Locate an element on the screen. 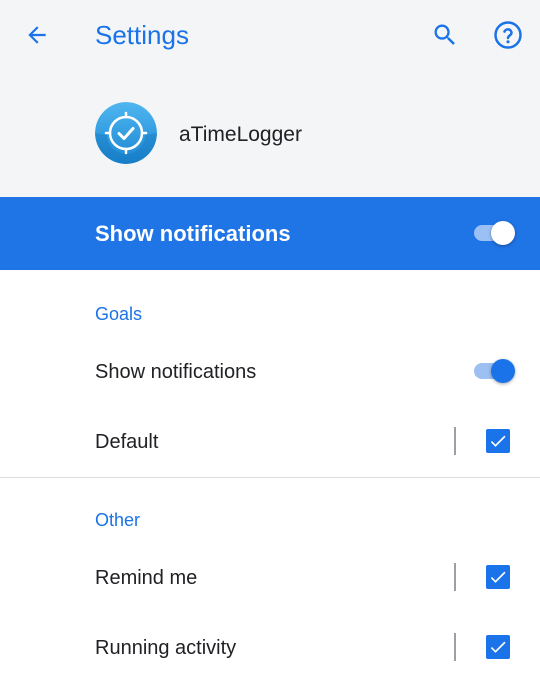  other-running-activity-row: Running activity is located at coordinates (270, 646).